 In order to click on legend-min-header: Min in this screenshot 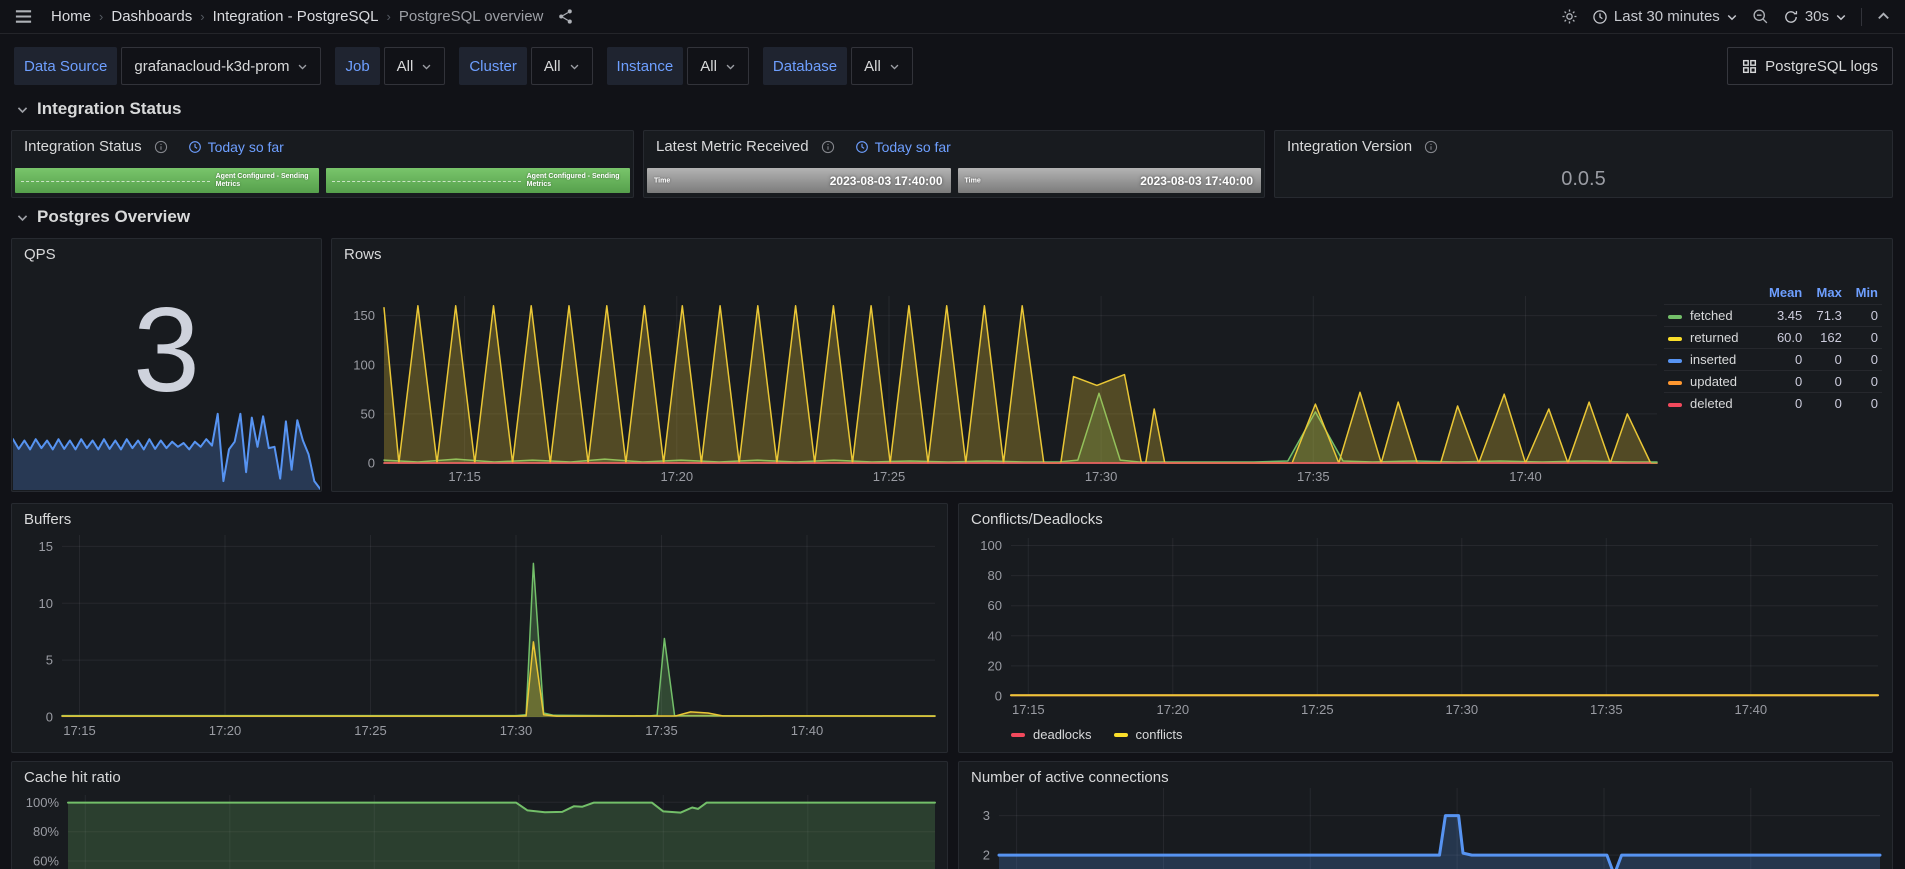, I will do `click(1864, 294)`.